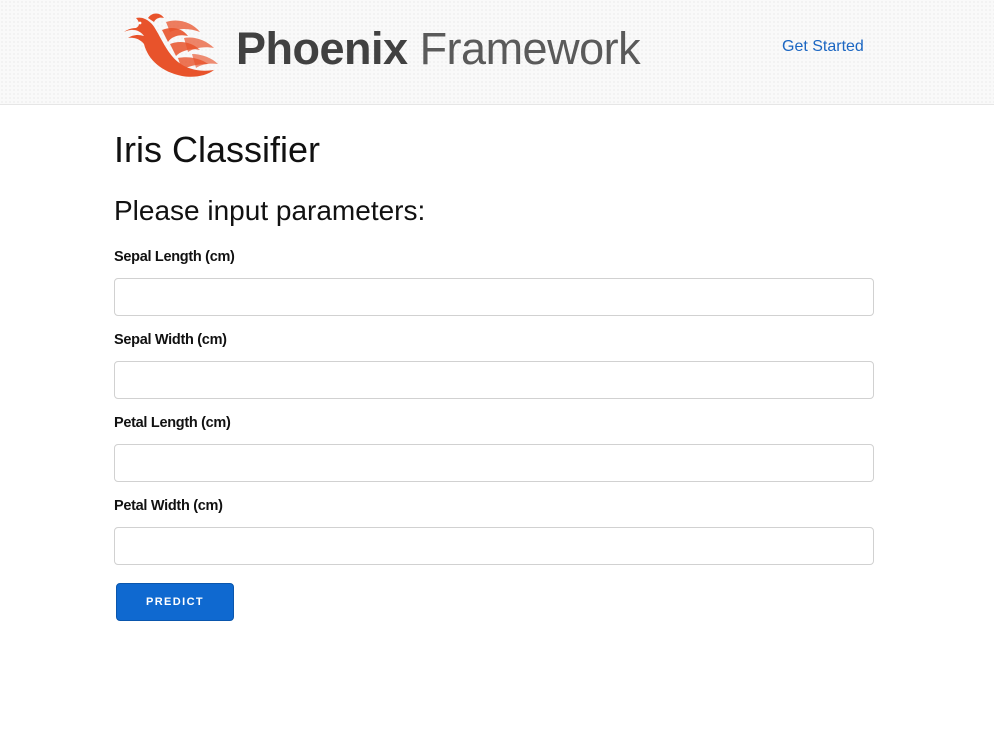 This screenshot has height=744, width=994. What do you see at coordinates (322, 48) in the screenshot?
I see `logo-name-bold: Phoenix` at bounding box center [322, 48].